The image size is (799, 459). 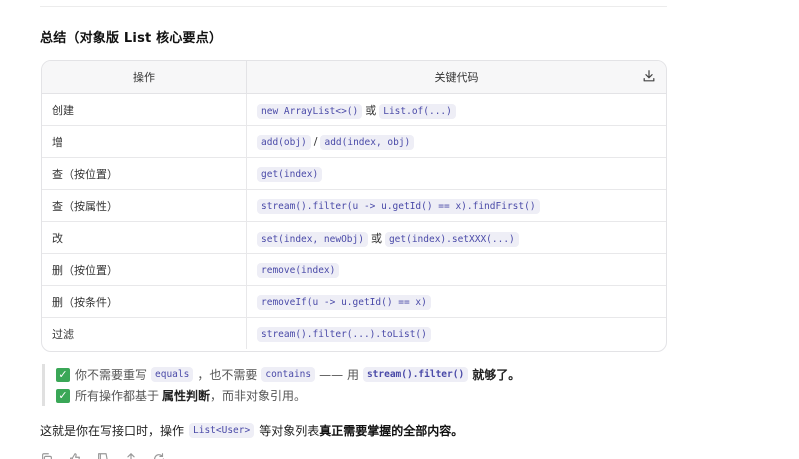 I want to click on thumbs-down-icon, so click(x=103, y=455).